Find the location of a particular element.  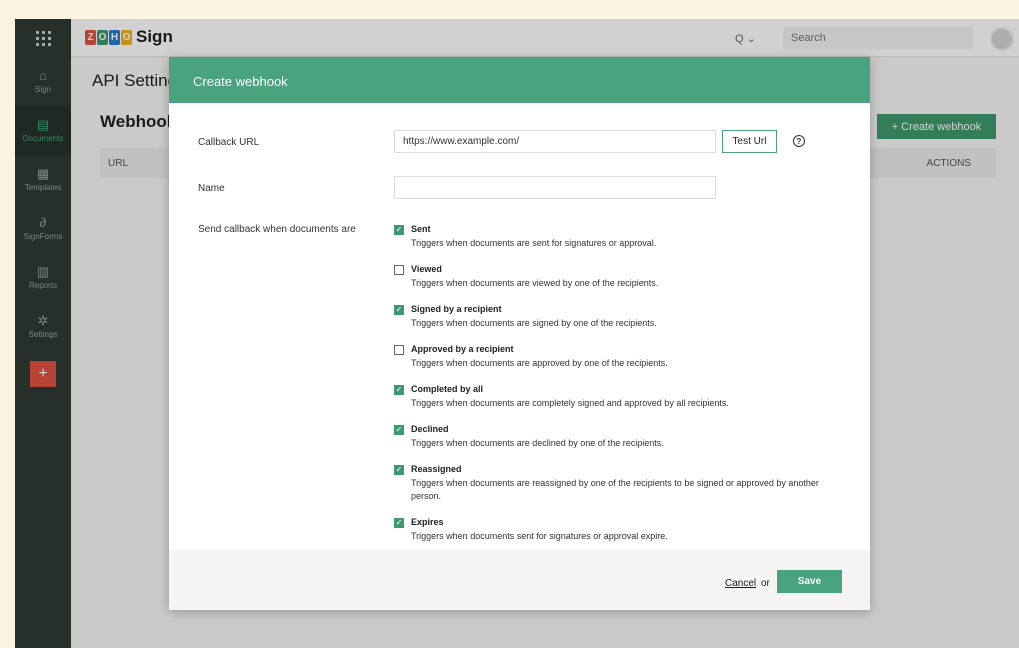

name-input is located at coordinates (555, 187).